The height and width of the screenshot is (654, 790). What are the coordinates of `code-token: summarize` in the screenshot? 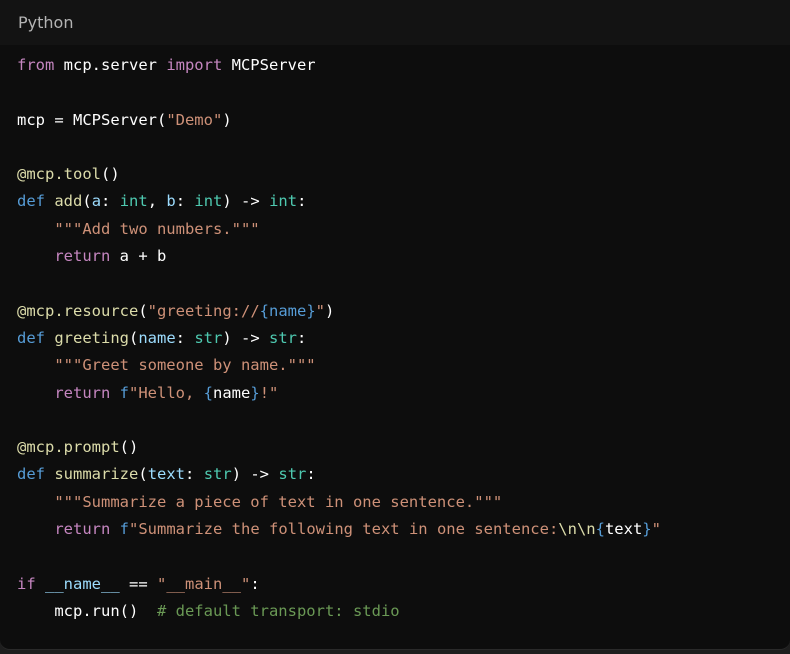 It's located at (96, 474).